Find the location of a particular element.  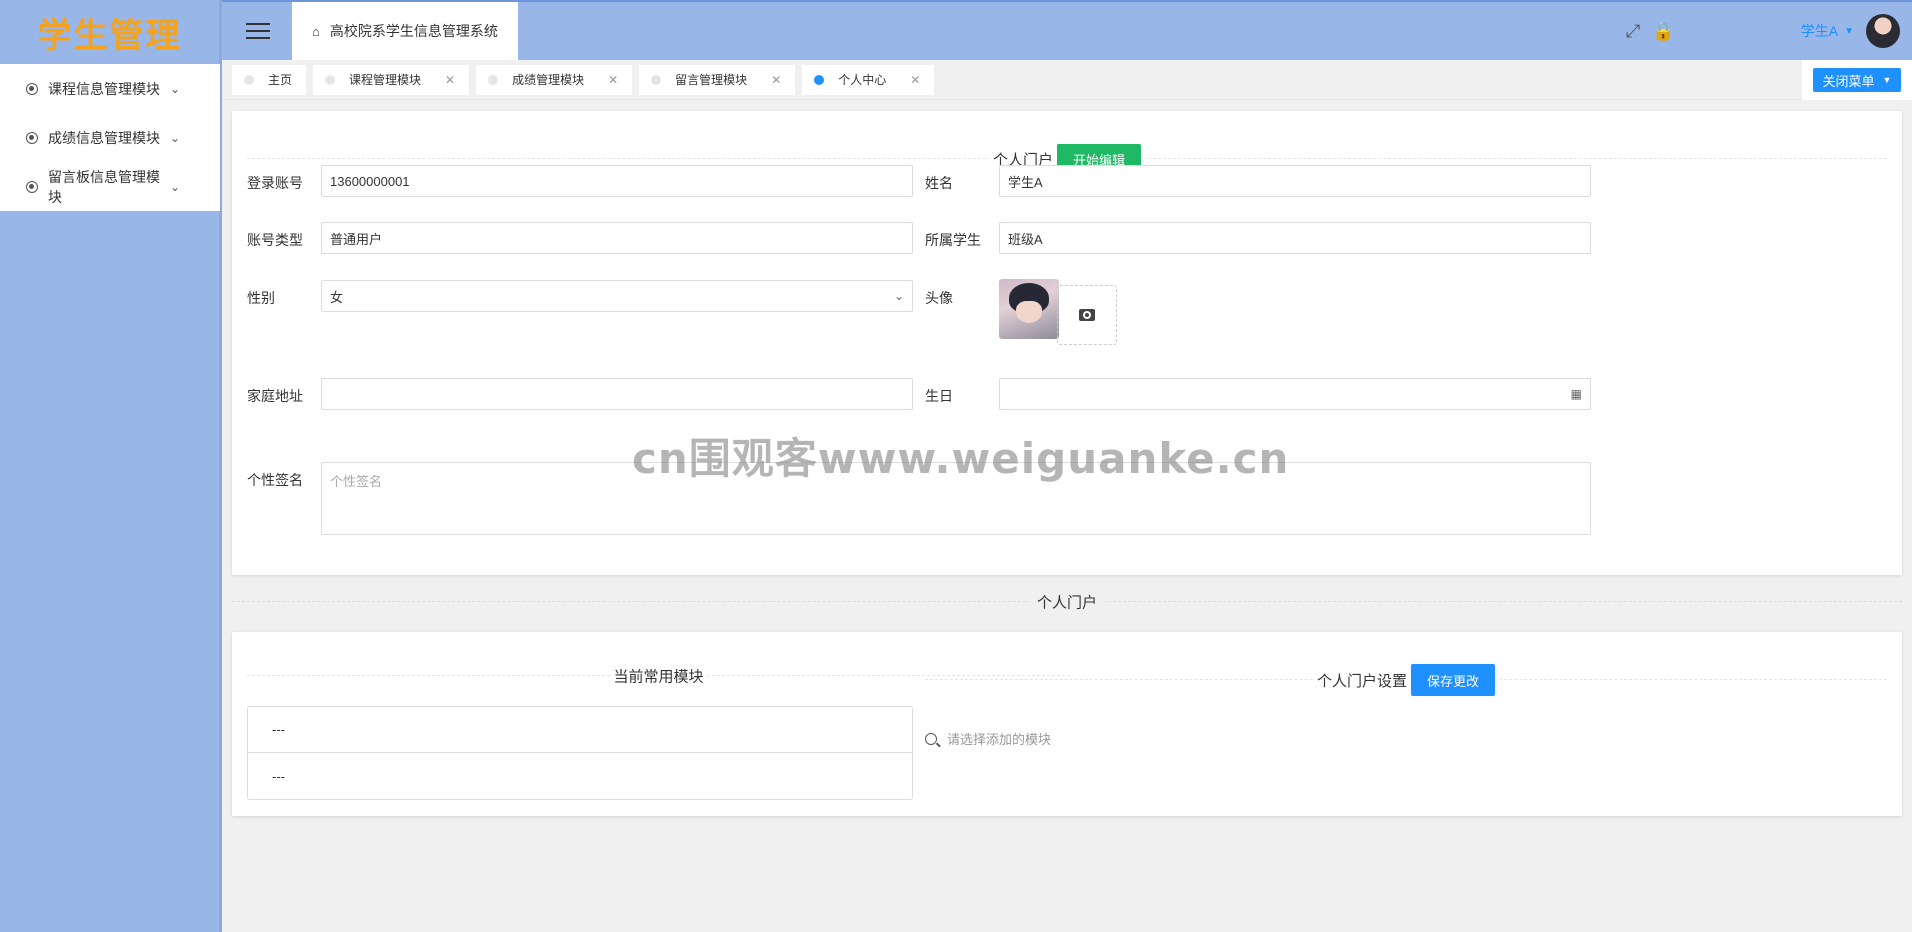

close-menu-label: 关闭菜单 is located at coordinates (1848, 81).